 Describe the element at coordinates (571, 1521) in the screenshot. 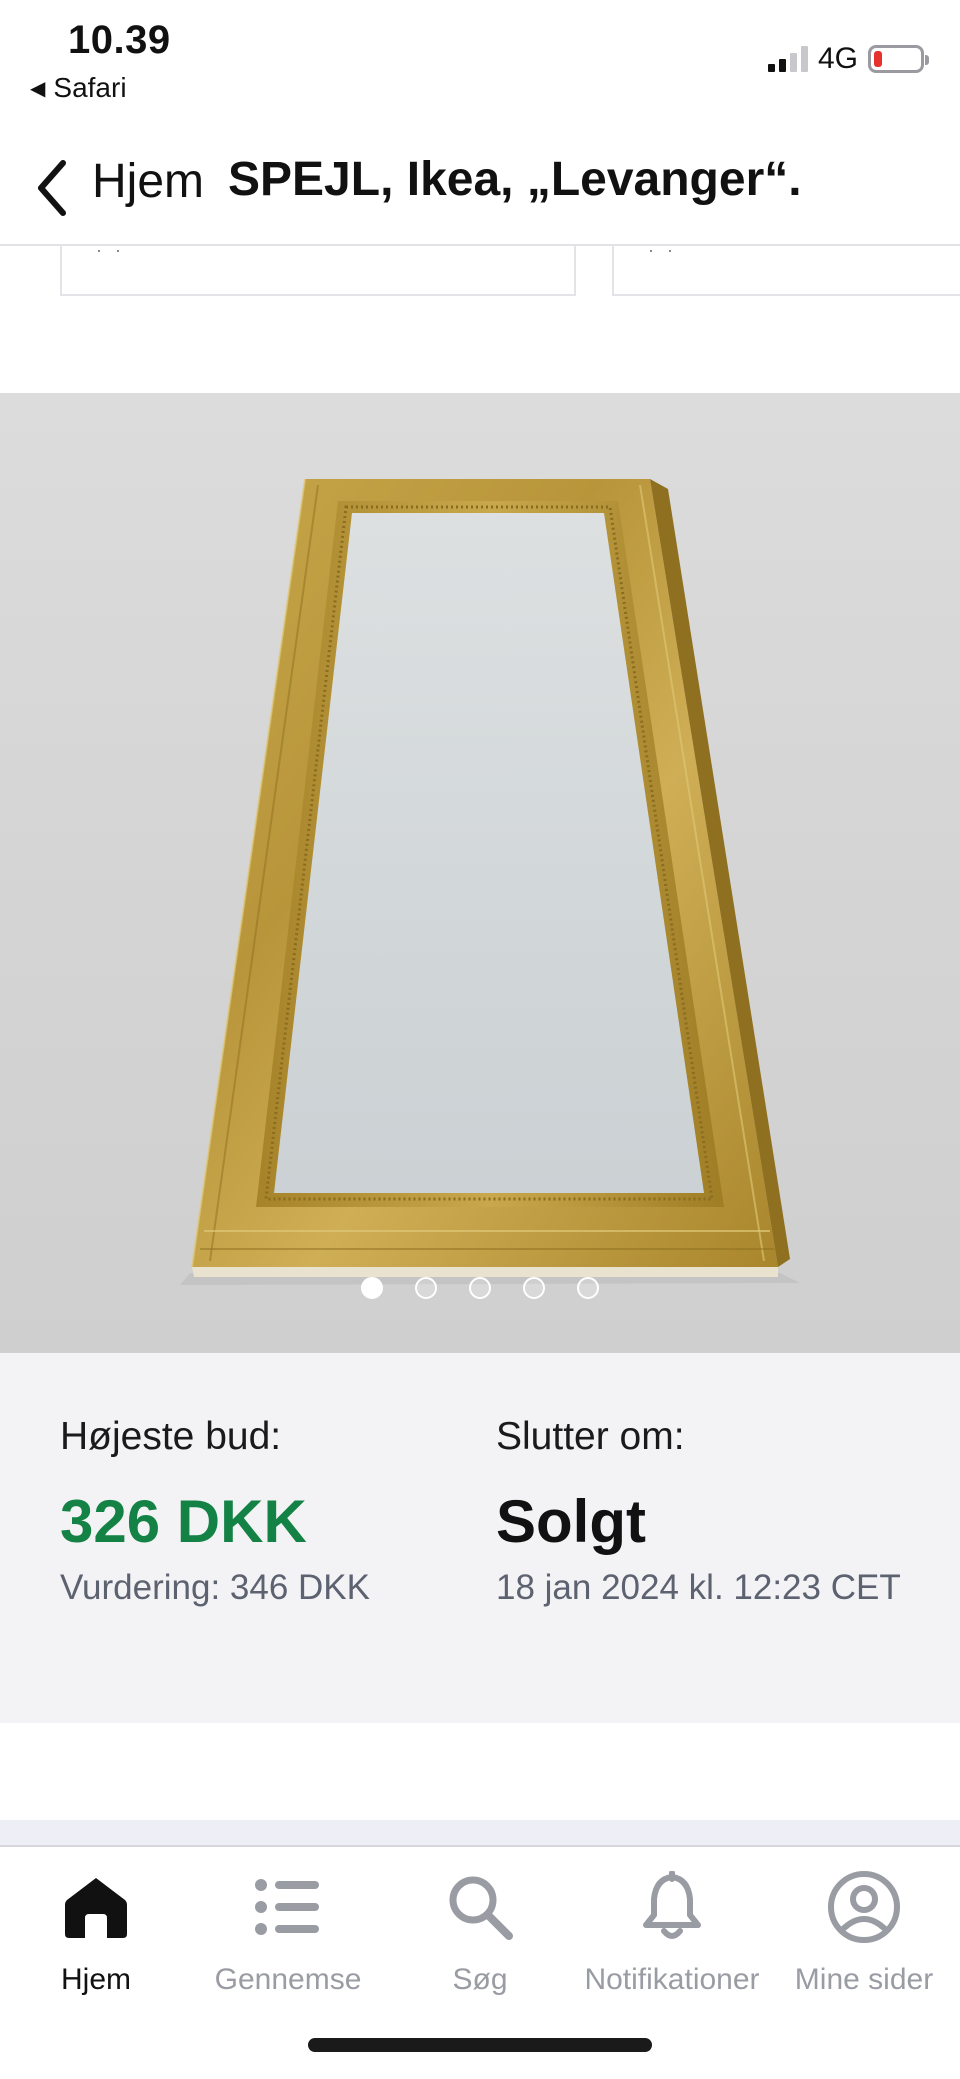

I see `auction-status: Solgt` at that location.